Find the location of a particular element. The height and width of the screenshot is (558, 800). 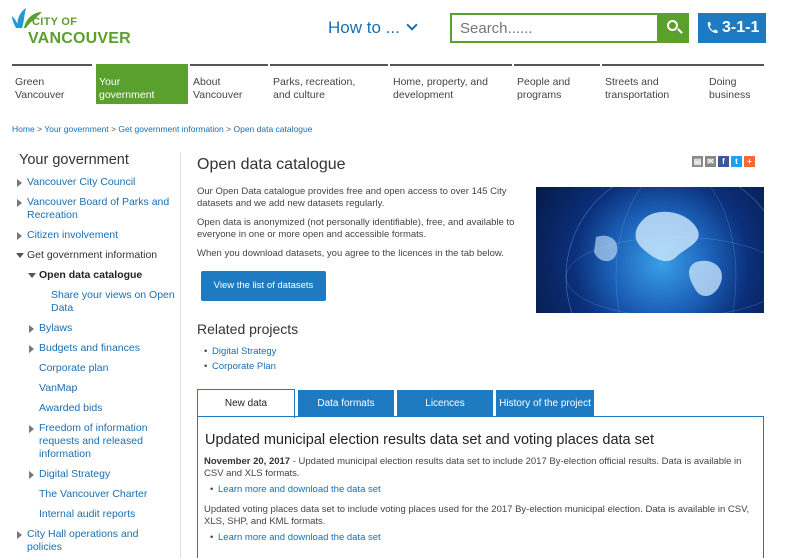

nav-item-doing-business: Doing business is located at coordinates (735, 84).